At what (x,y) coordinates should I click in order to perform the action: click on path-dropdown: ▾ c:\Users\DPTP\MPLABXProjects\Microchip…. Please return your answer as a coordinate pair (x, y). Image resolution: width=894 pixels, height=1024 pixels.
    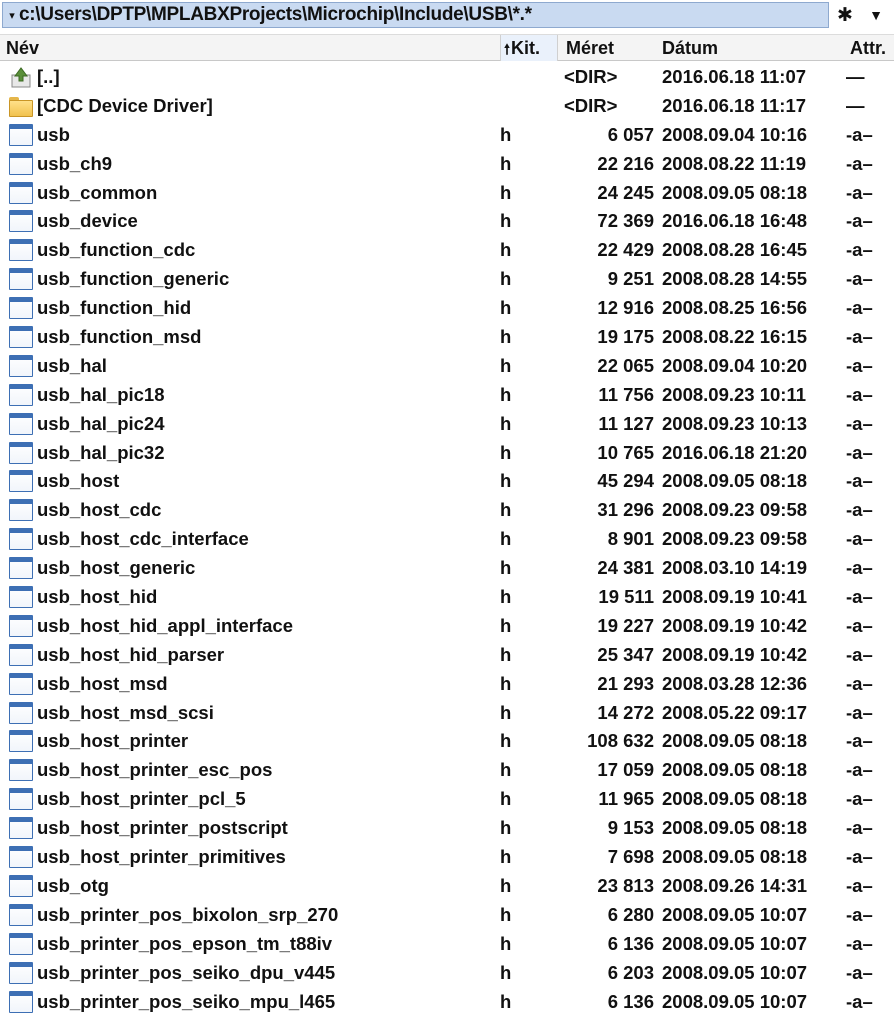
    Looking at the image, I should click on (415, 15).